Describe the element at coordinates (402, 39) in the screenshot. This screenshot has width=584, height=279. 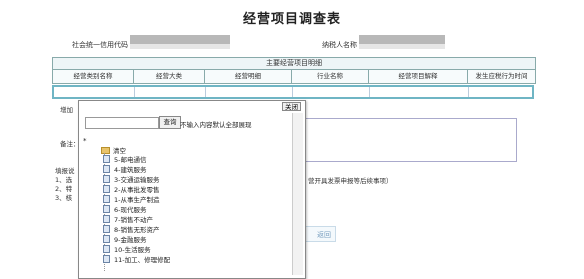
I see `taxpayer-name-redaction` at that location.